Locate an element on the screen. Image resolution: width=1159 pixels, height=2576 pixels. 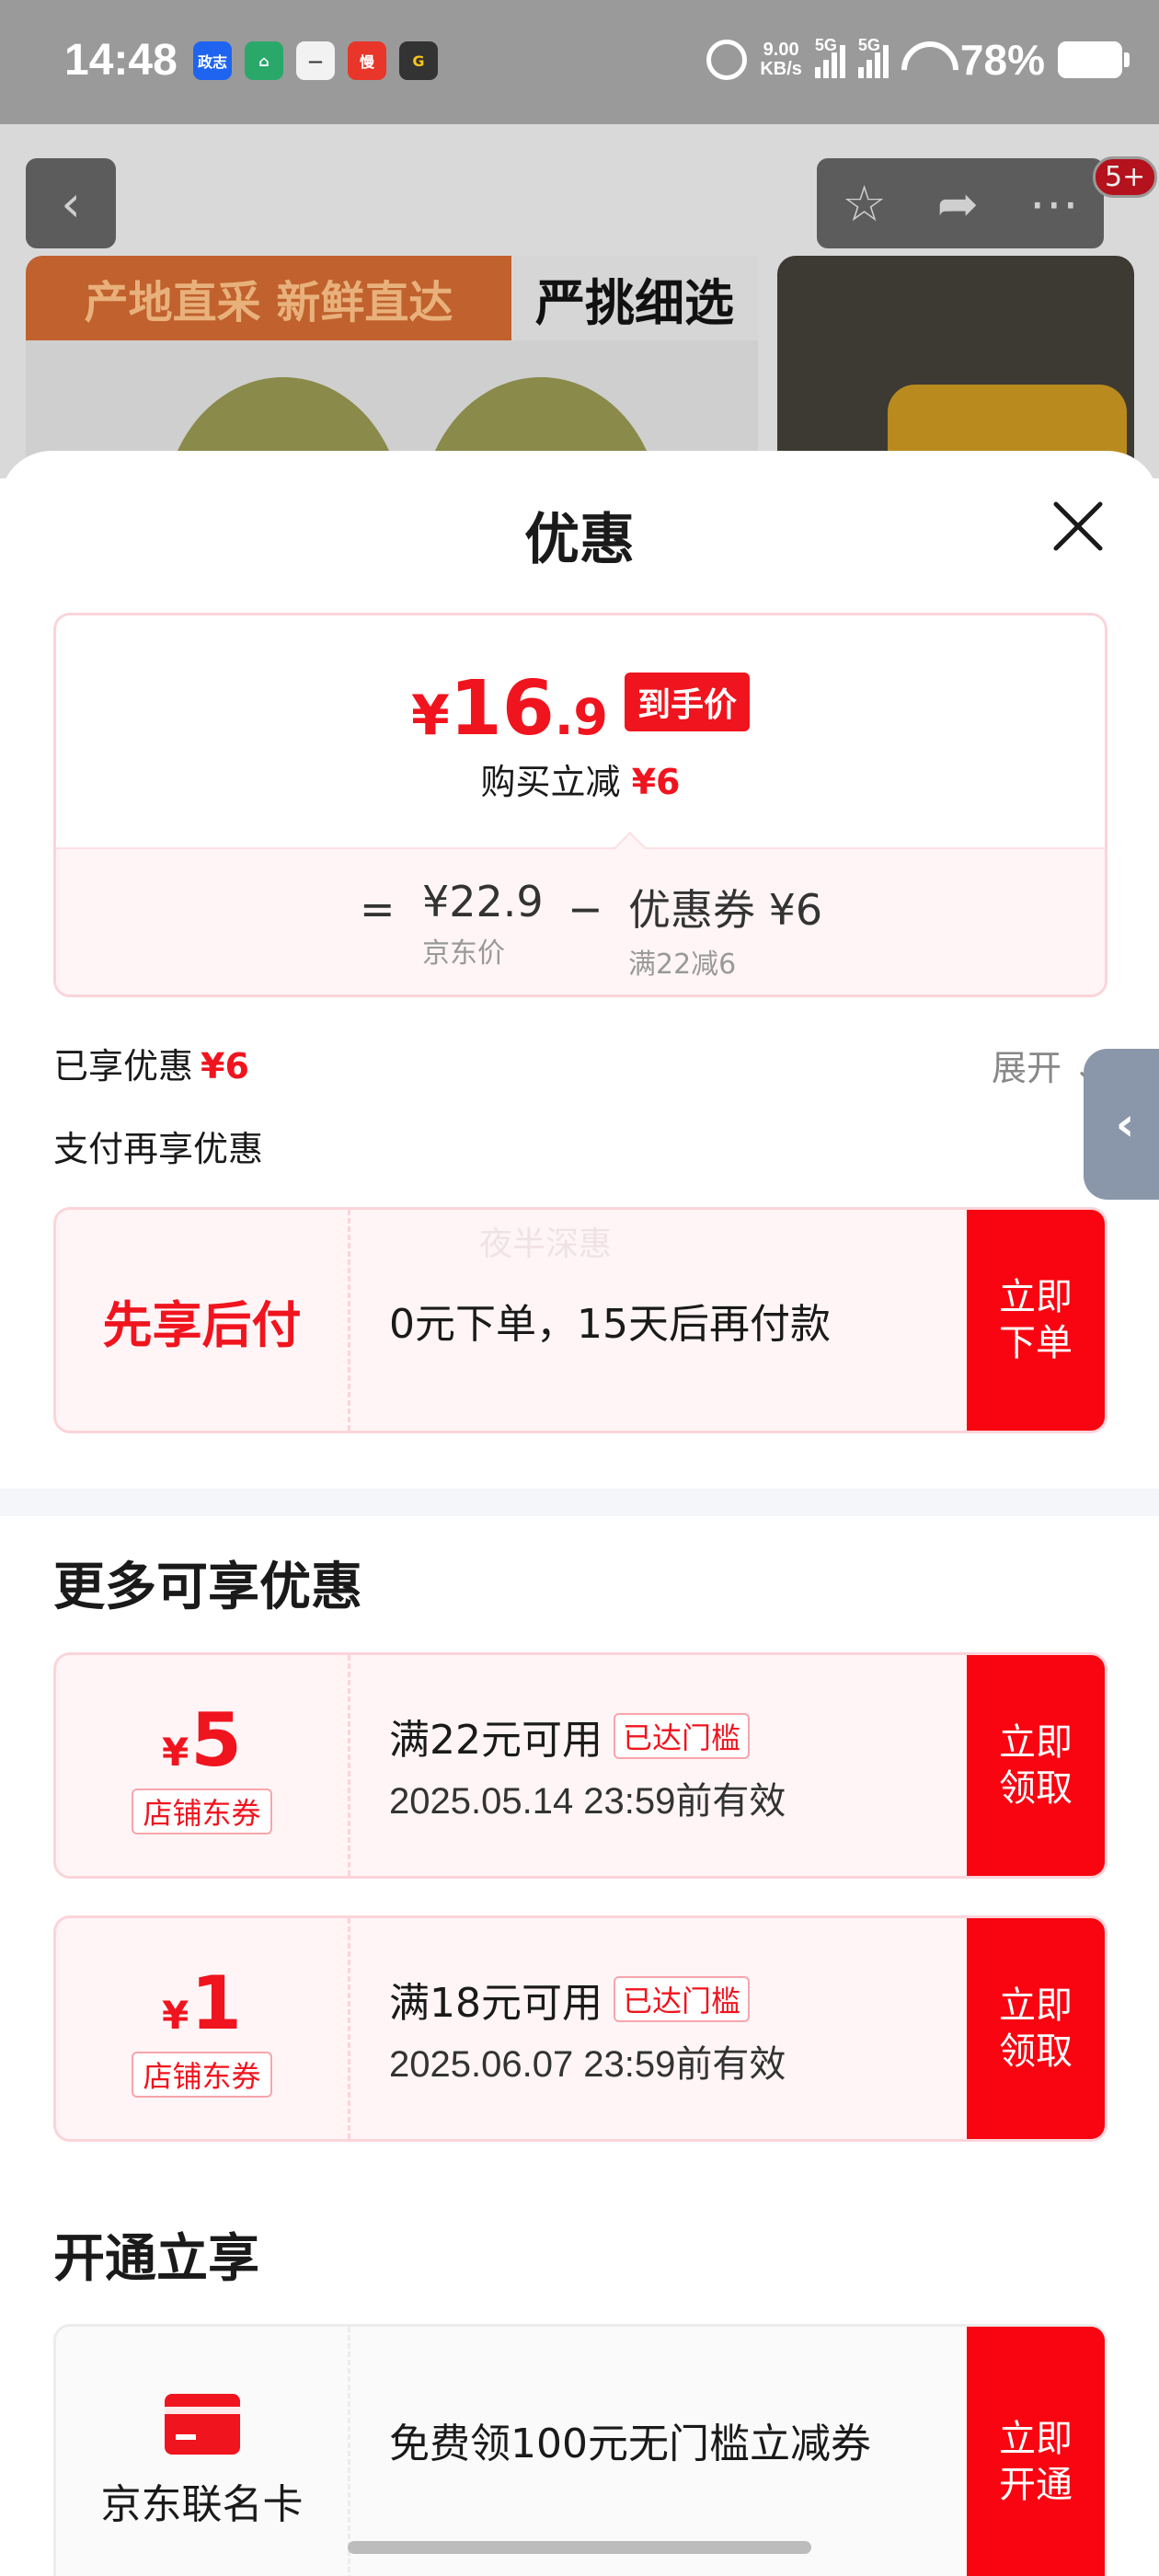
coupon-amount: ¥ 1 is located at coordinates (202, 2003).